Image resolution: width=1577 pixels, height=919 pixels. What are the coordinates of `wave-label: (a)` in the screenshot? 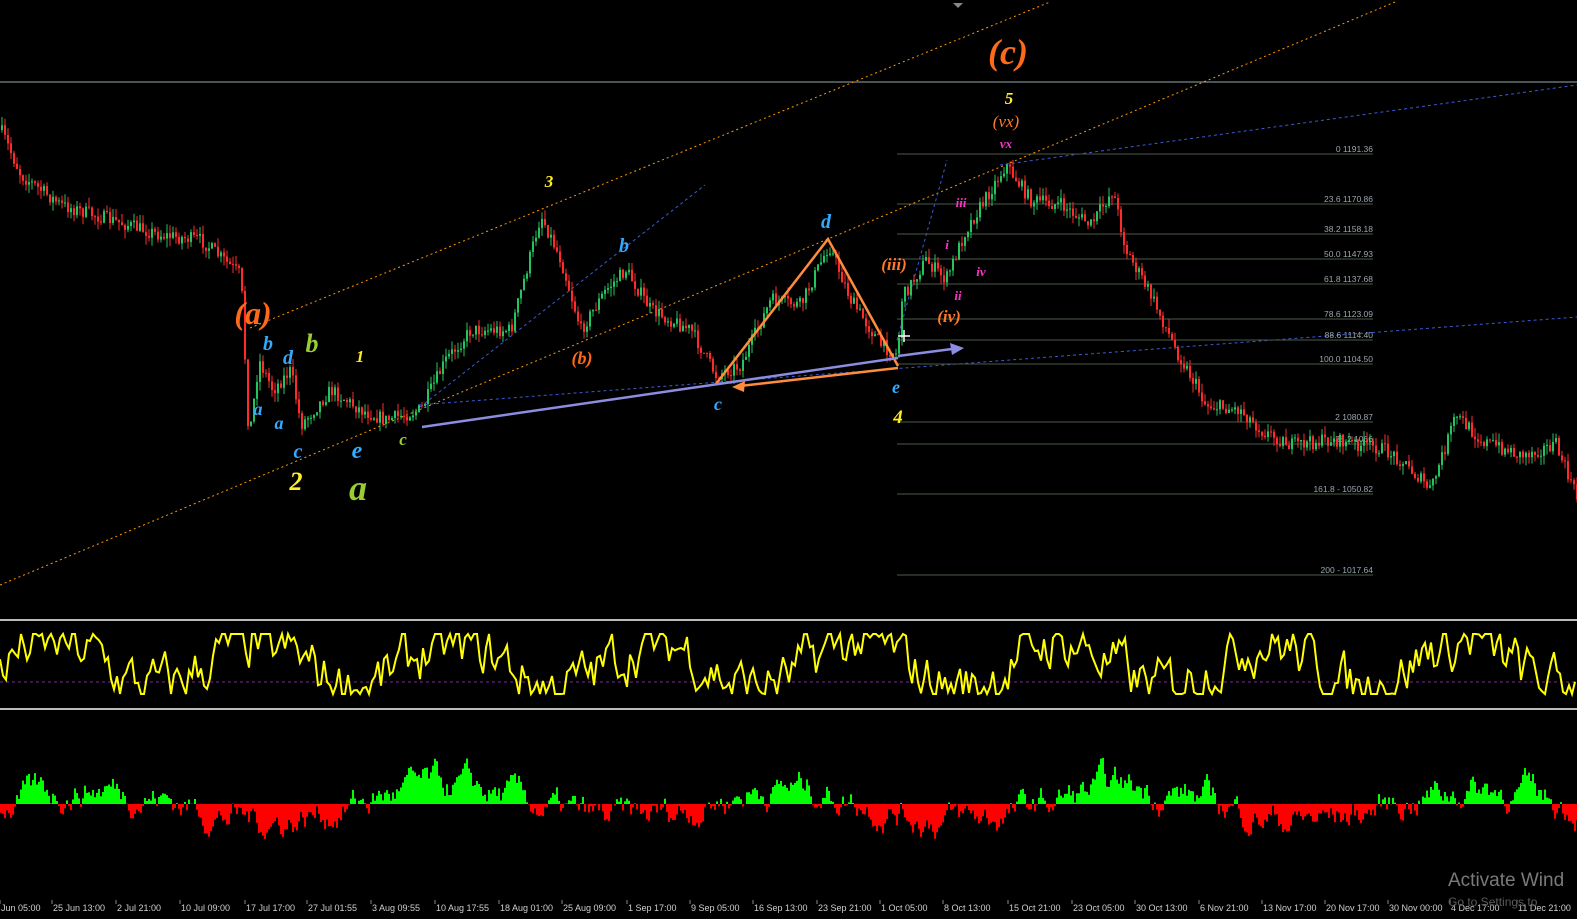 It's located at (252, 313).